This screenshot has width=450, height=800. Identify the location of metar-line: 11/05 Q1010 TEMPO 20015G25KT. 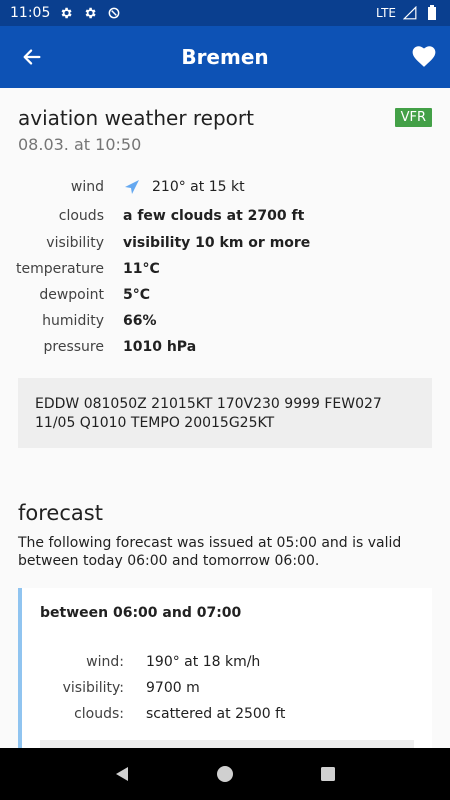
(155, 423).